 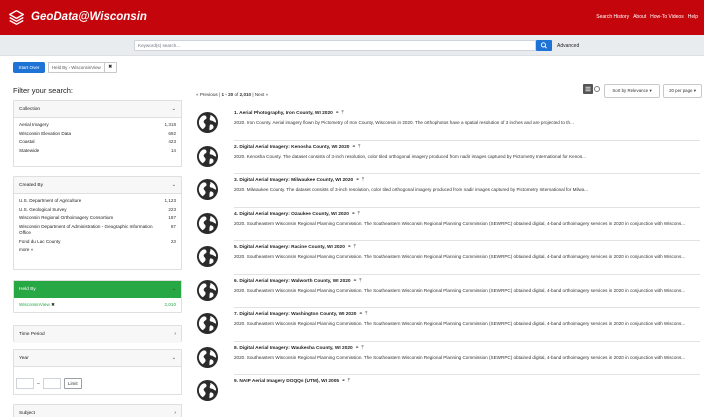 I want to click on search-button, so click(x=544, y=45).